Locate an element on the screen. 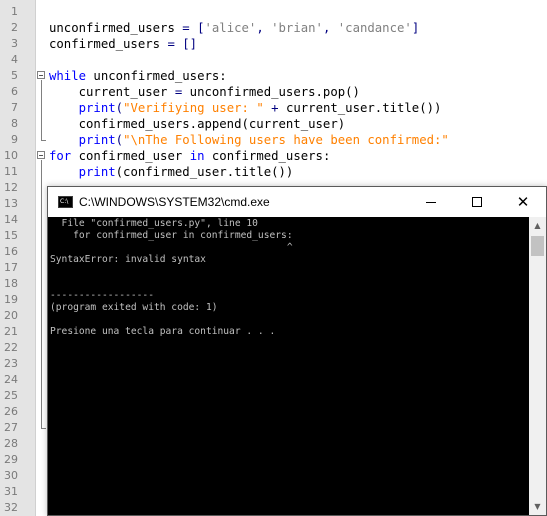 Image resolution: width=547 pixels, height=516 pixels. console-line: File "confirmed_users.py", line 10 is located at coordinates (154, 223).